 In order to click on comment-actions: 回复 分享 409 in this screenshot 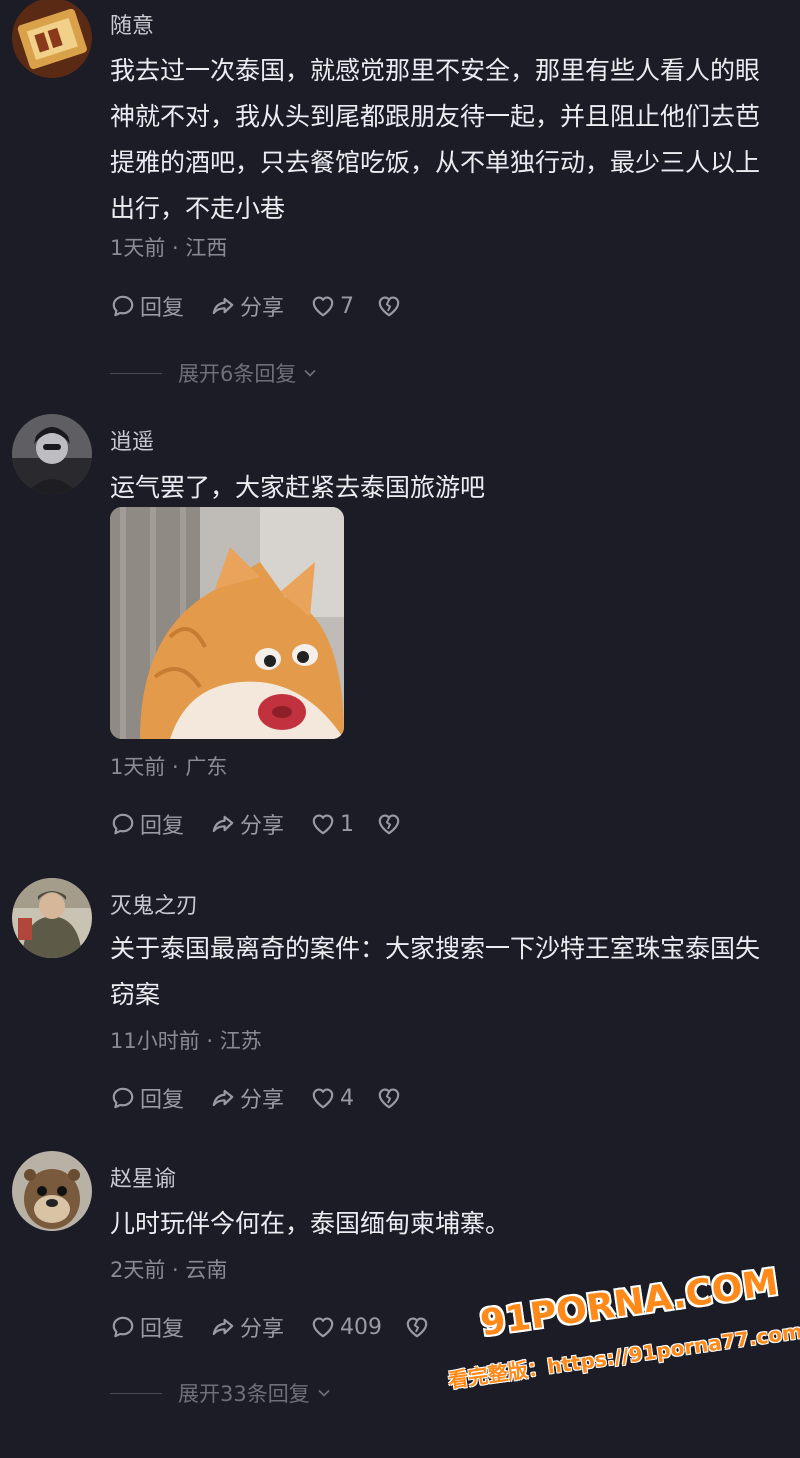, I will do `click(272, 1327)`.